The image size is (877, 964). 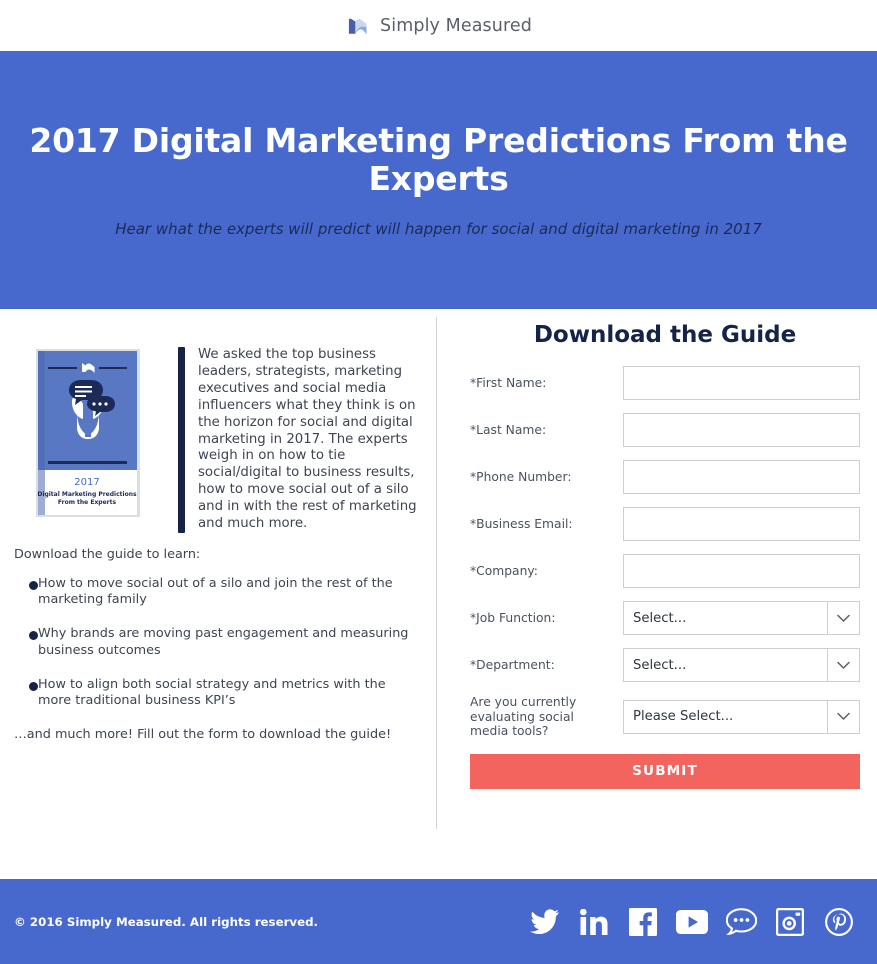 I want to click on svg-text: From the Experts, so click(x=87, y=502).